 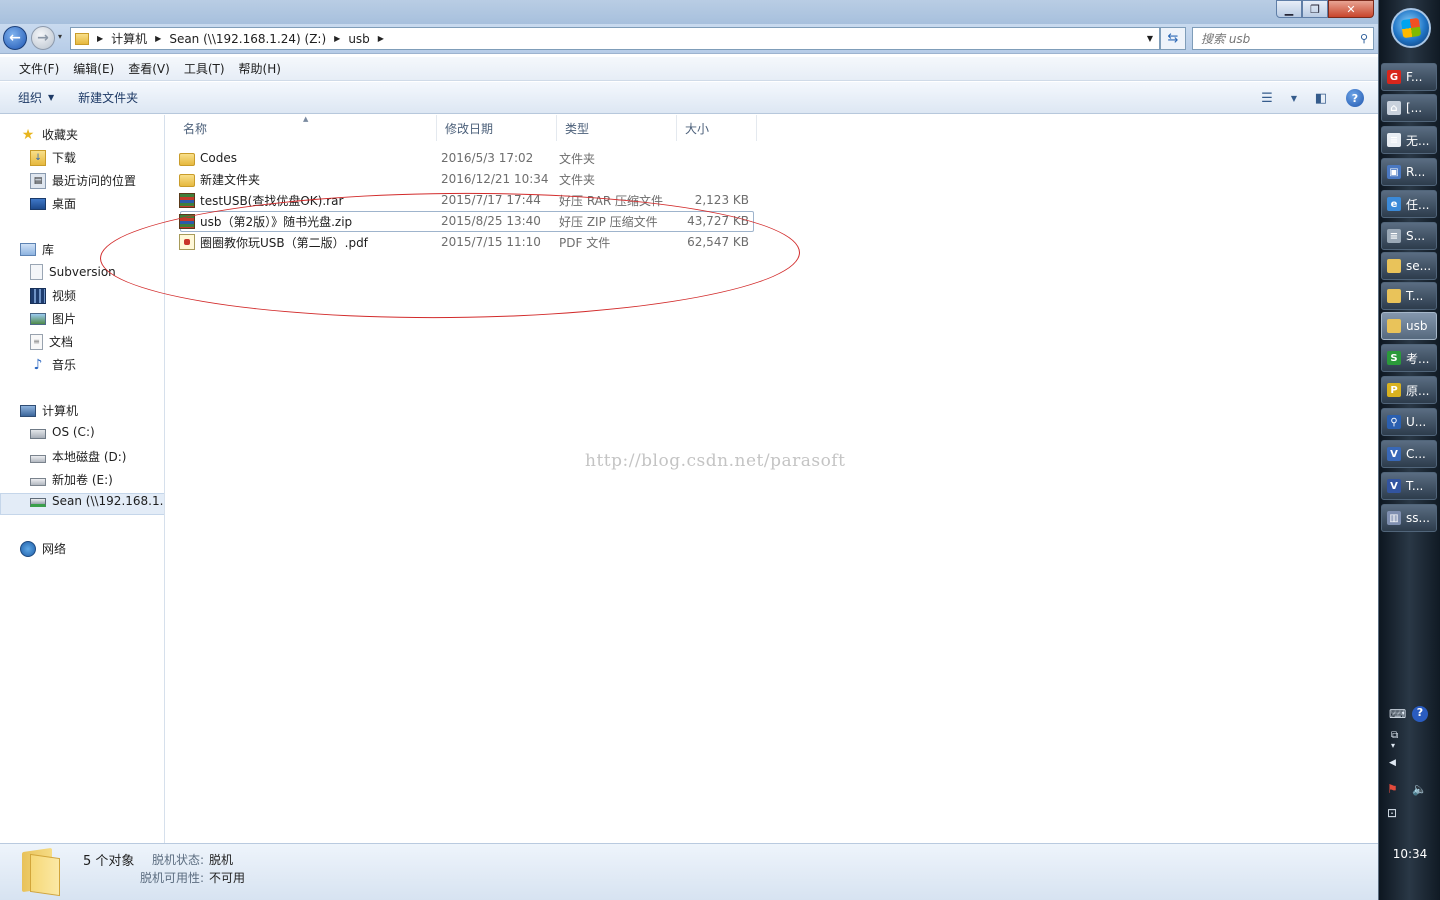 What do you see at coordinates (1364, 38) in the screenshot?
I see `search-icon: ⚲` at bounding box center [1364, 38].